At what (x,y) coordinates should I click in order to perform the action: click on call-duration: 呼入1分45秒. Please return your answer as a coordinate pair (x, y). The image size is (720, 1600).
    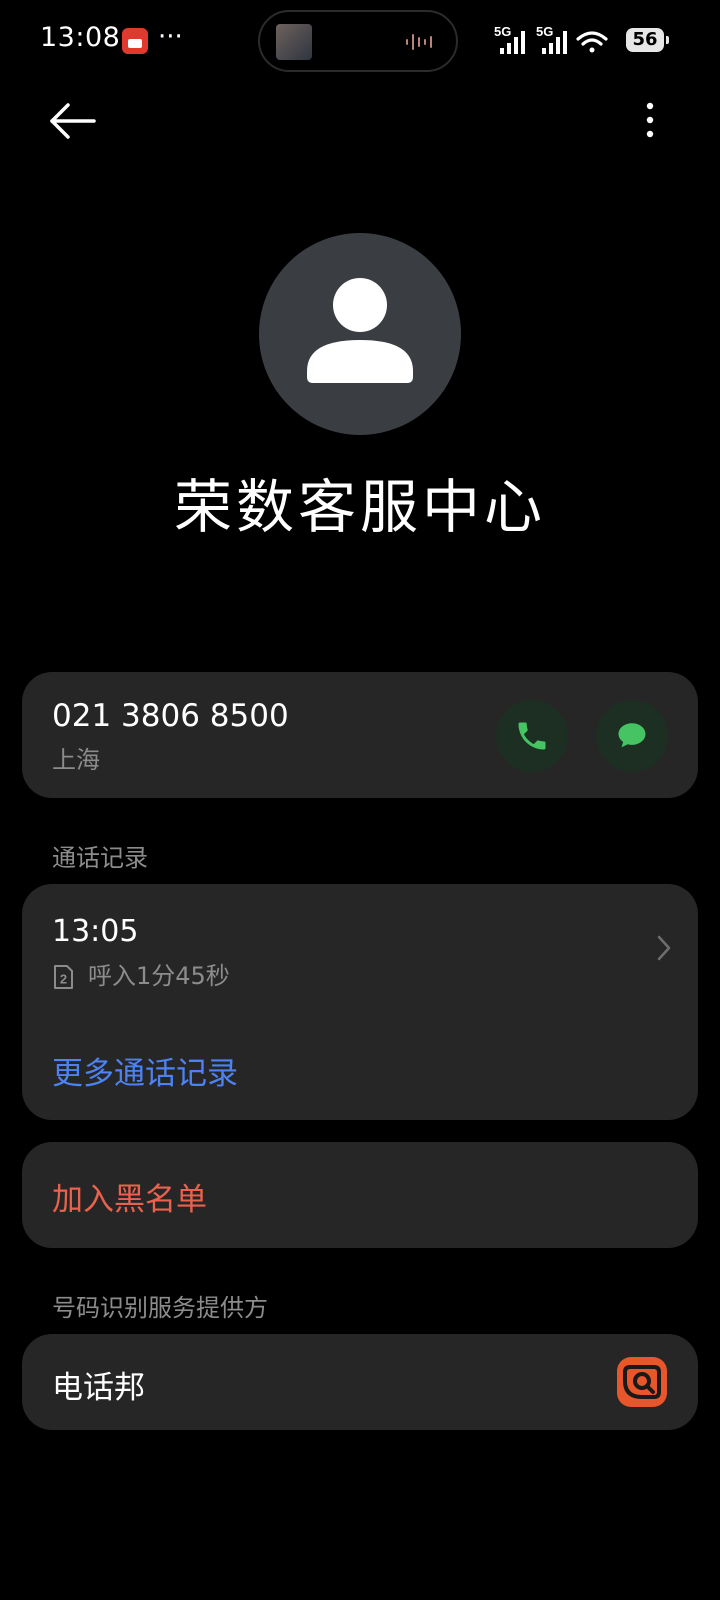
    Looking at the image, I should click on (159, 976).